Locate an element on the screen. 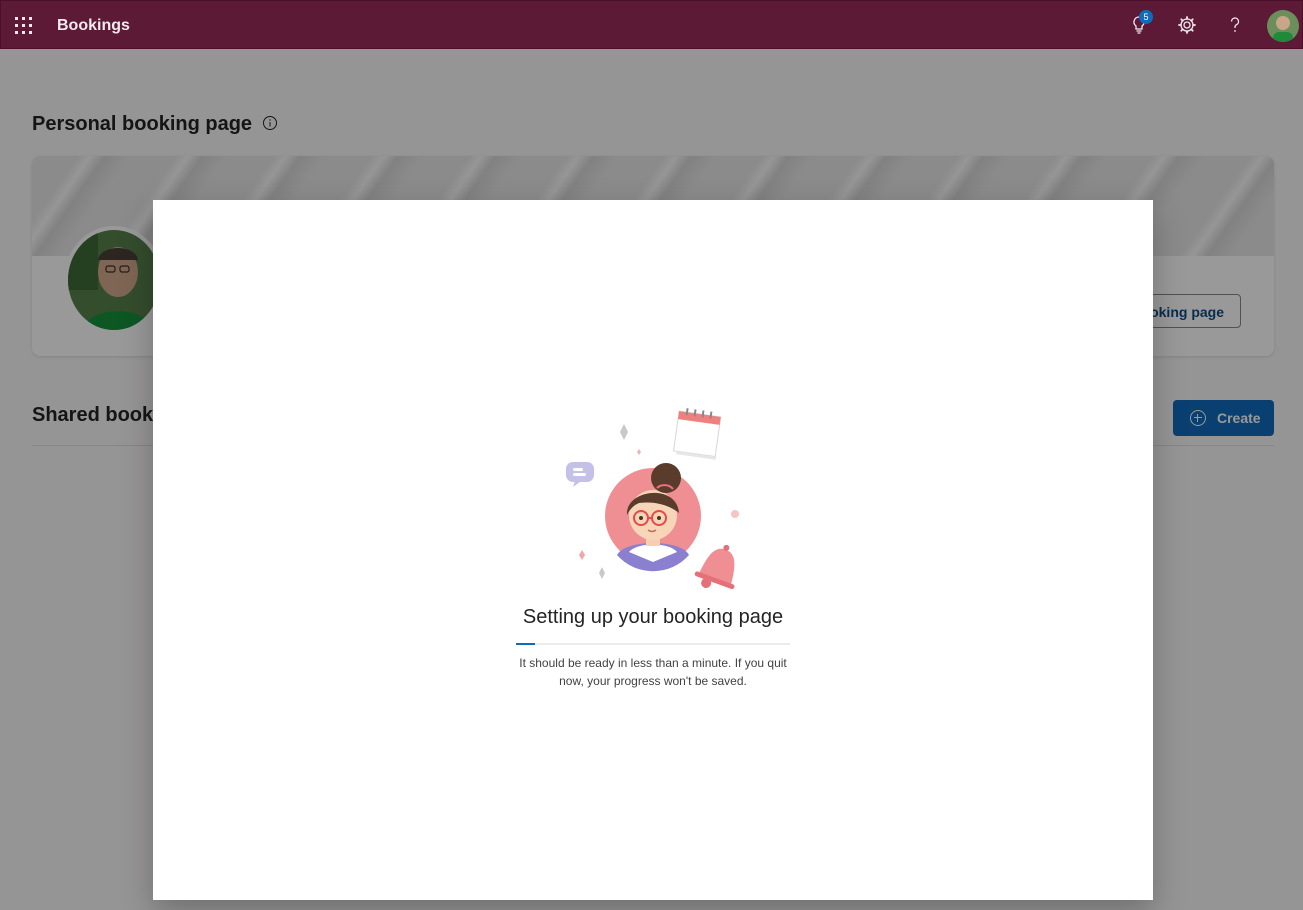 The width and height of the screenshot is (1303, 910). help-icon is located at coordinates (1235, 25).